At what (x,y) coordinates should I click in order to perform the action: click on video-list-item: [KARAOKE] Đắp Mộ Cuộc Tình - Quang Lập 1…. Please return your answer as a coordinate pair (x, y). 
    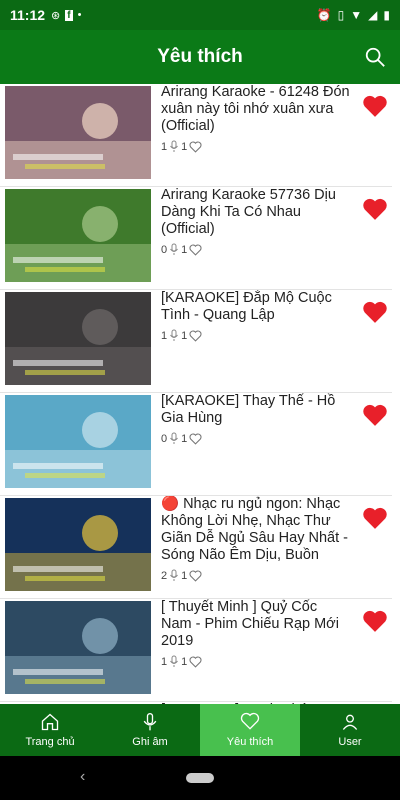
    Looking at the image, I should click on (196, 341).